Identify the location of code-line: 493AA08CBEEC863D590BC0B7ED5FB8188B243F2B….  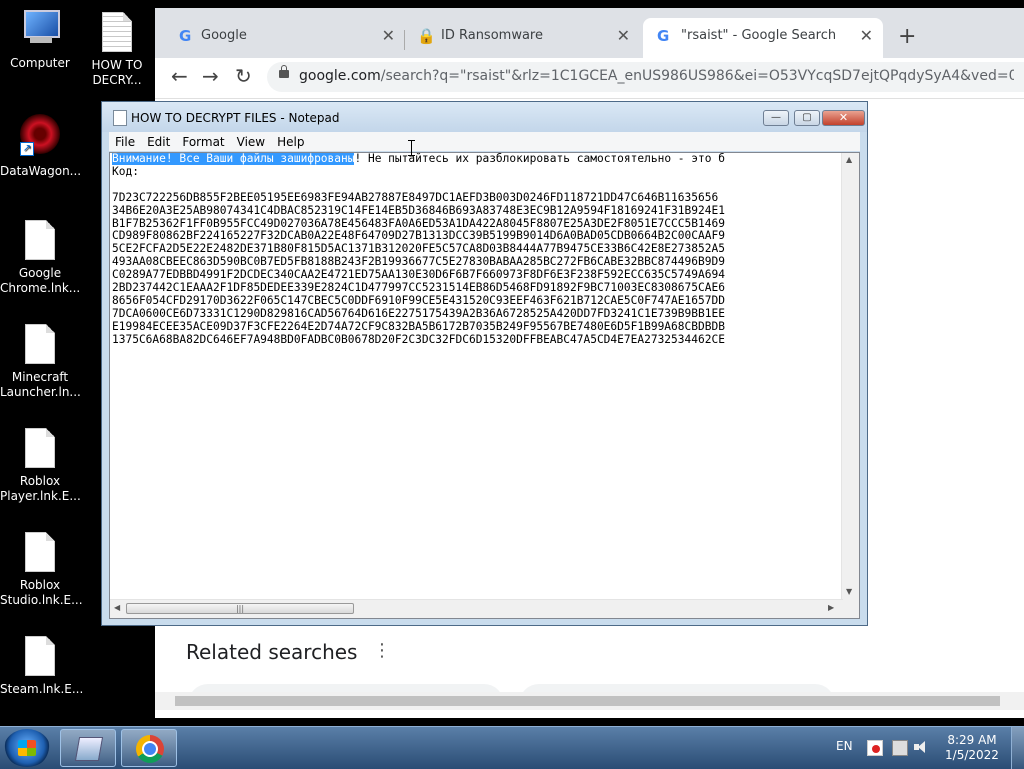
(418, 262).